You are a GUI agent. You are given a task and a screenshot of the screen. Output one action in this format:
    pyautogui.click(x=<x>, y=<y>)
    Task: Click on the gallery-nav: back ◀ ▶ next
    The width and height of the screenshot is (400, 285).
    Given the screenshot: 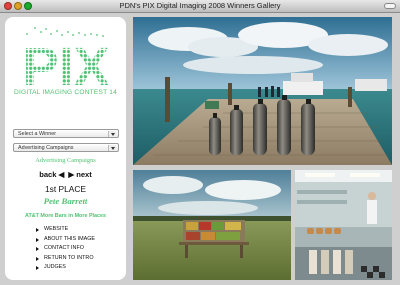 What is the action you would take?
    pyautogui.click(x=65, y=174)
    